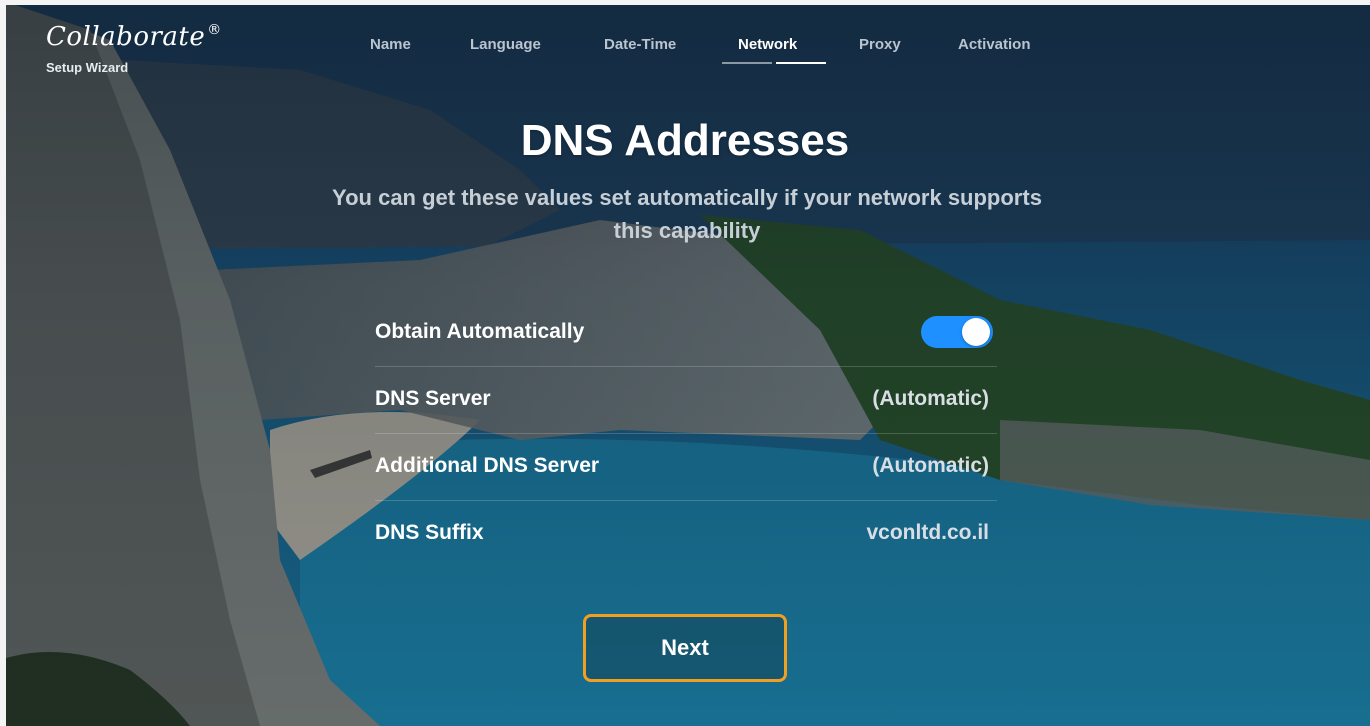 The height and width of the screenshot is (726, 1370). What do you see at coordinates (487, 465) in the screenshot?
I see `additional-dns-server-label: Additional DNS Server` at bounding box center [487, 465].